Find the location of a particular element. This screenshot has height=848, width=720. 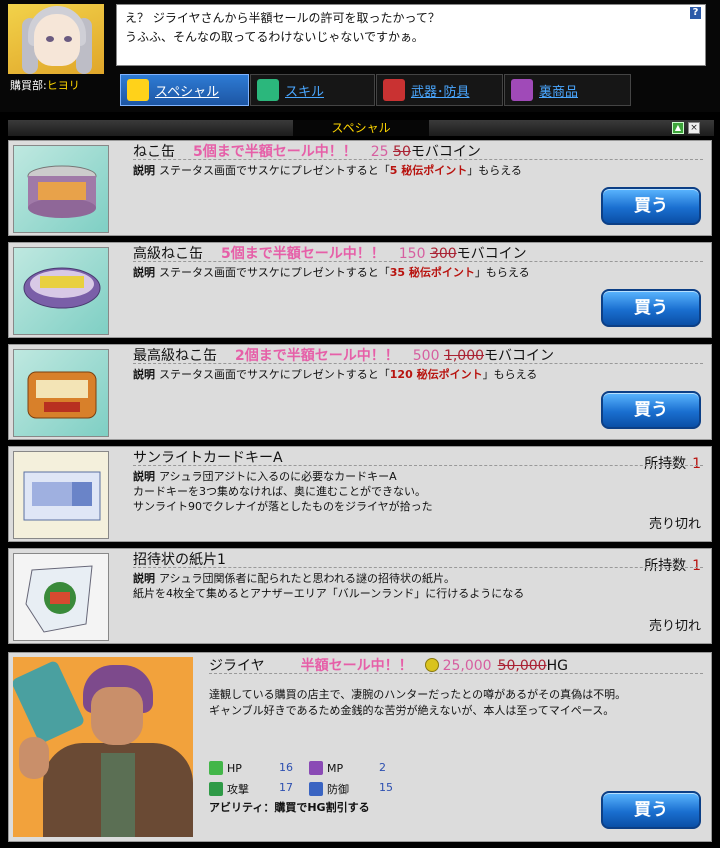

item-description: 説明 ステータス画面でサスケにプレゼントすると「35 秘伝ポイント」もらえる is located at coordinates (331, 272).